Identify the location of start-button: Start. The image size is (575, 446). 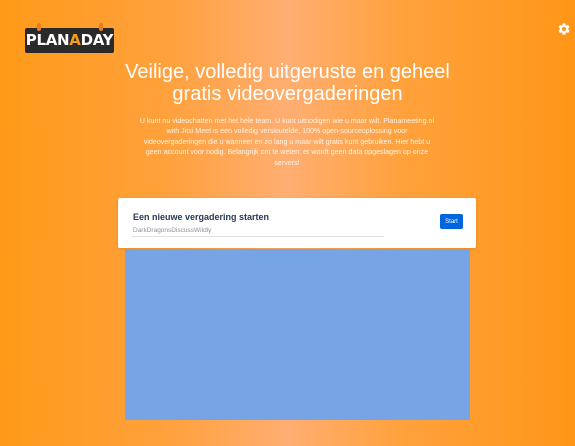
(451, 221).